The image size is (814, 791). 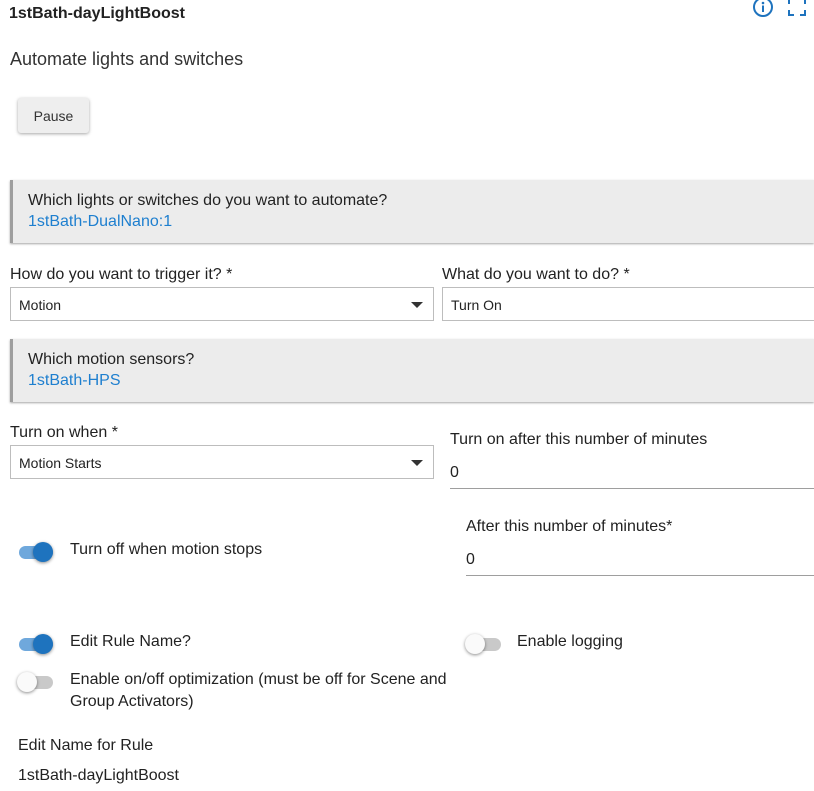 What do you see at coordinates (570, 641) in the screenshot?
I see `enable-logging-label: Enable logging` at bounding box center [570, 641].